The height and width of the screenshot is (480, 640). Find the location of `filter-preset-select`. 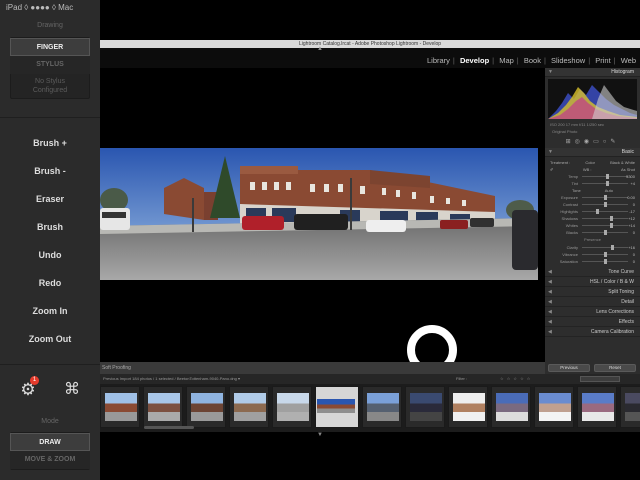

filter-preset-select is located at coordinates (600, 379).